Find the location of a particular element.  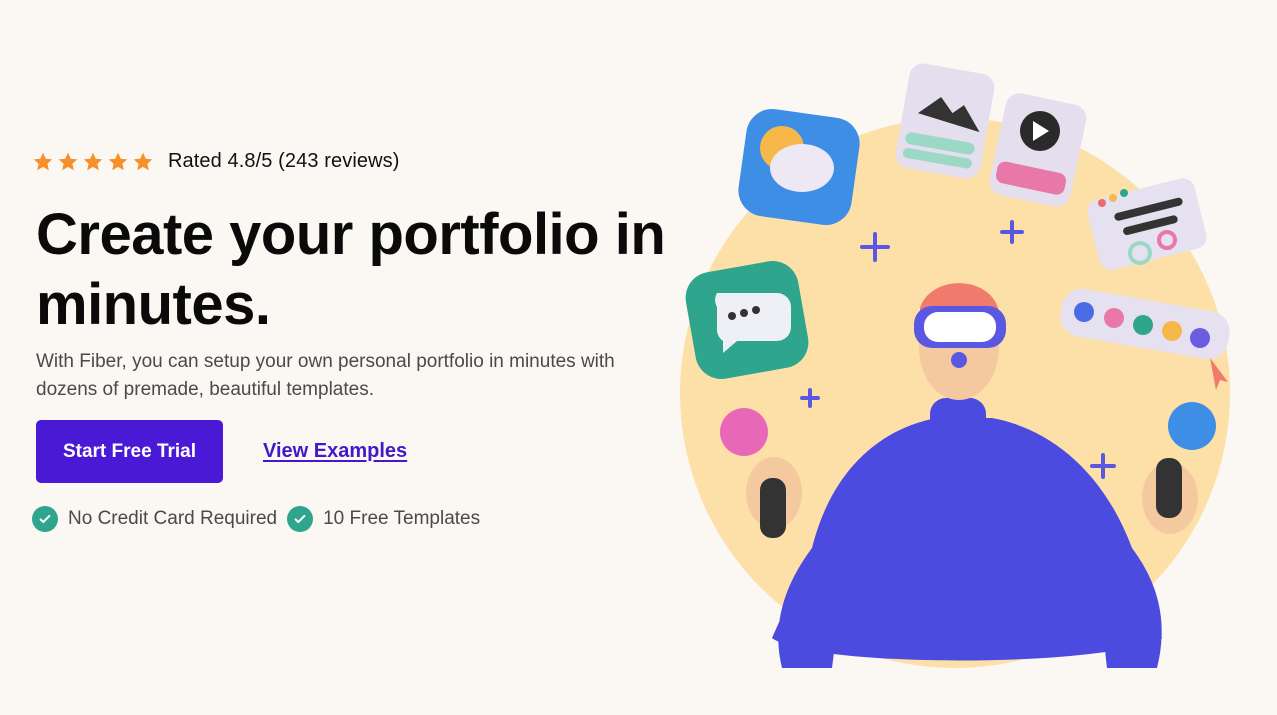

feature-label: No Credit Card Required is located at coordinates (173, 518).